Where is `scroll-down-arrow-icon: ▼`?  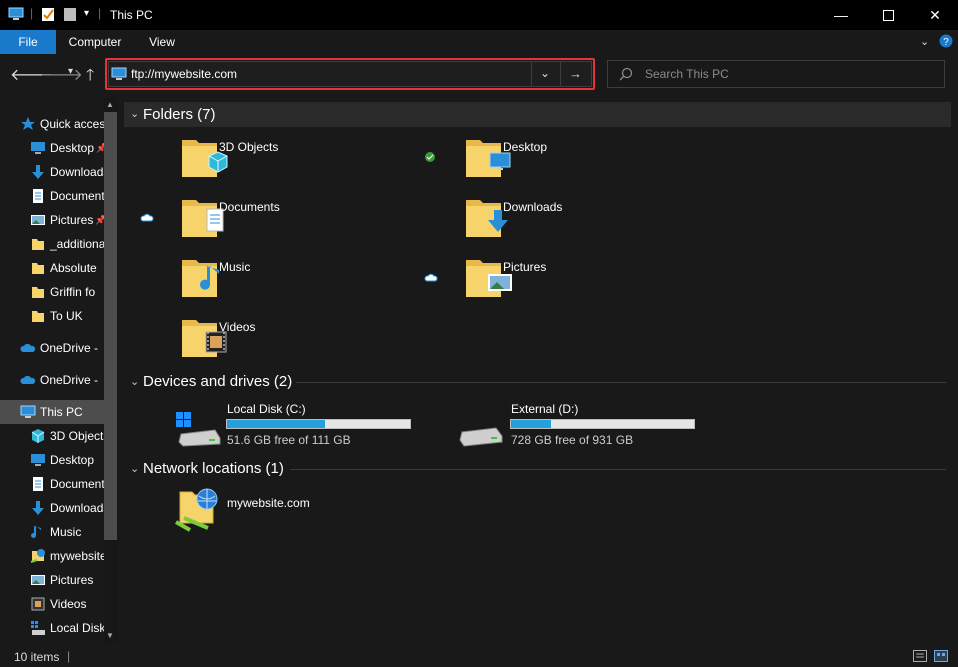
scroll-down-arrow-icon: ▼ is located at coordinates (110, 635).